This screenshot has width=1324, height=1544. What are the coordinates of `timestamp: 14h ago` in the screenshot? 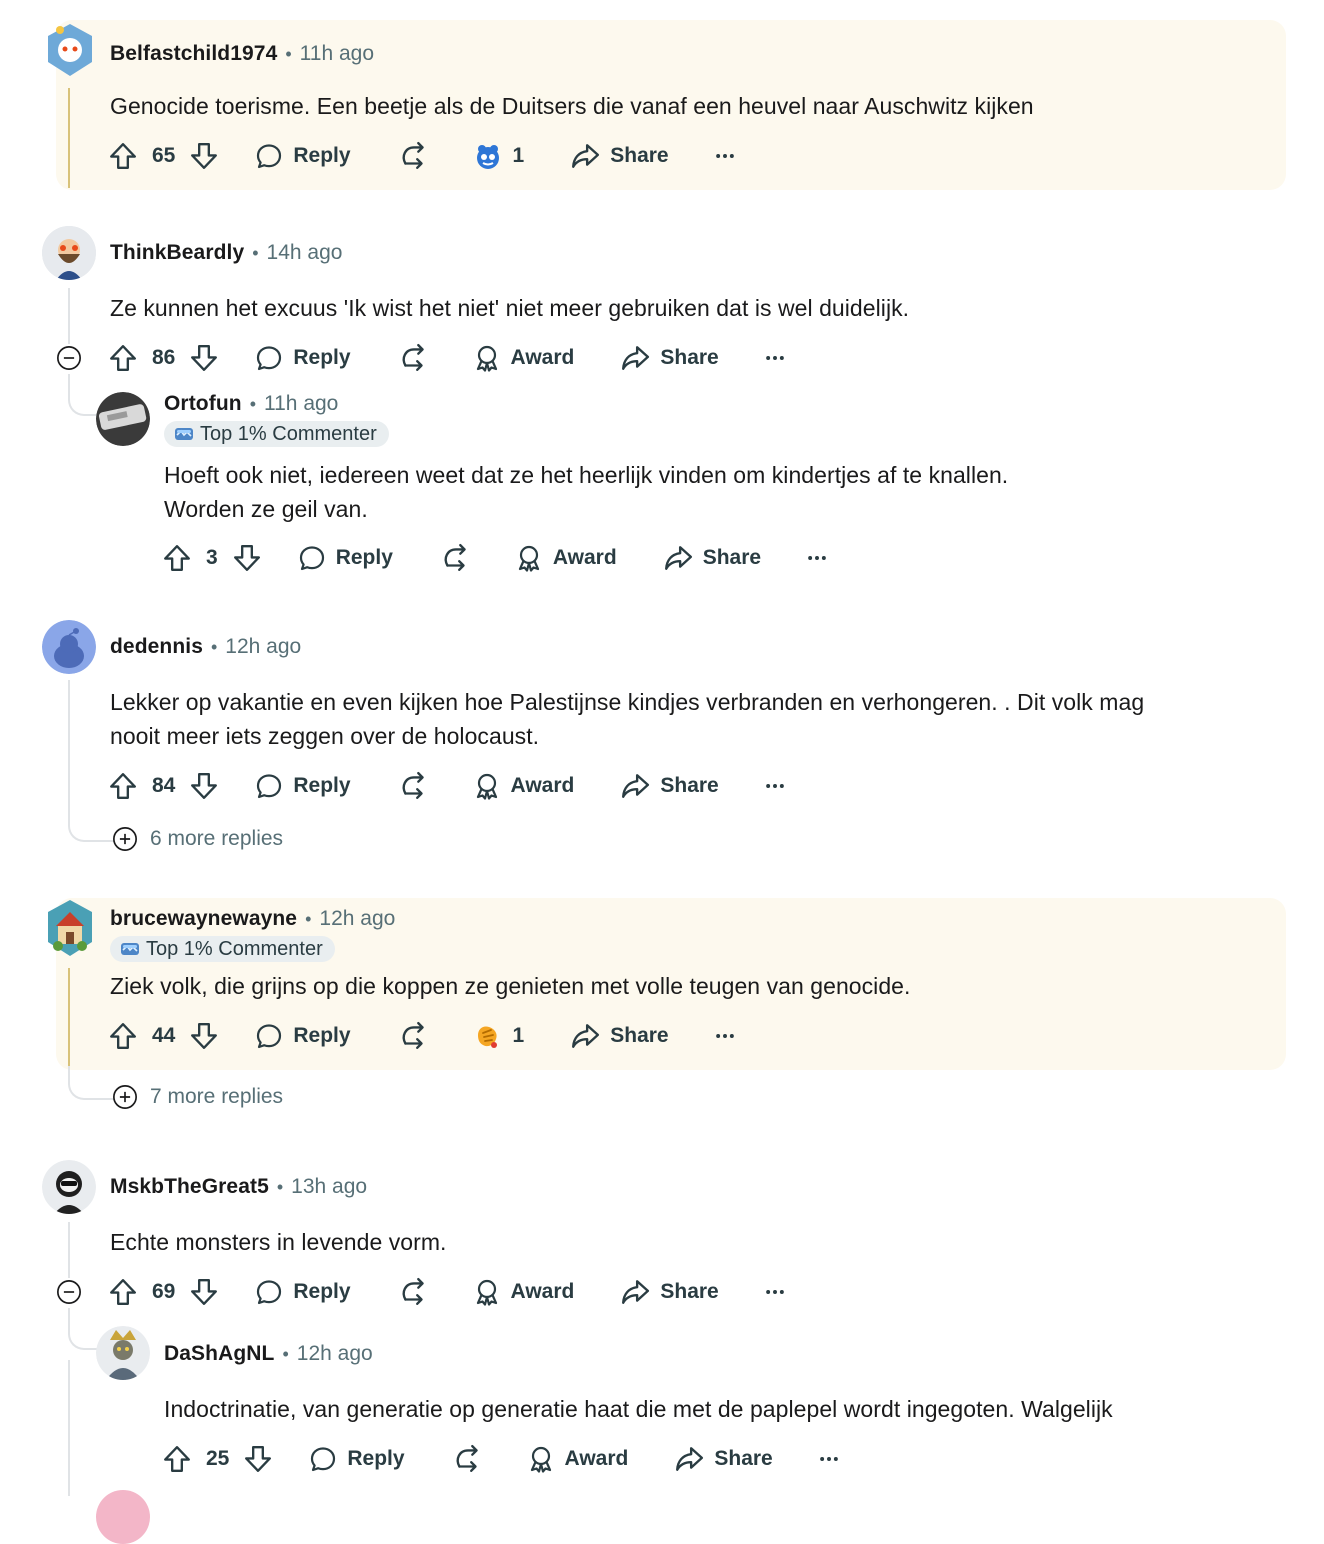 It's located at (305, 253).